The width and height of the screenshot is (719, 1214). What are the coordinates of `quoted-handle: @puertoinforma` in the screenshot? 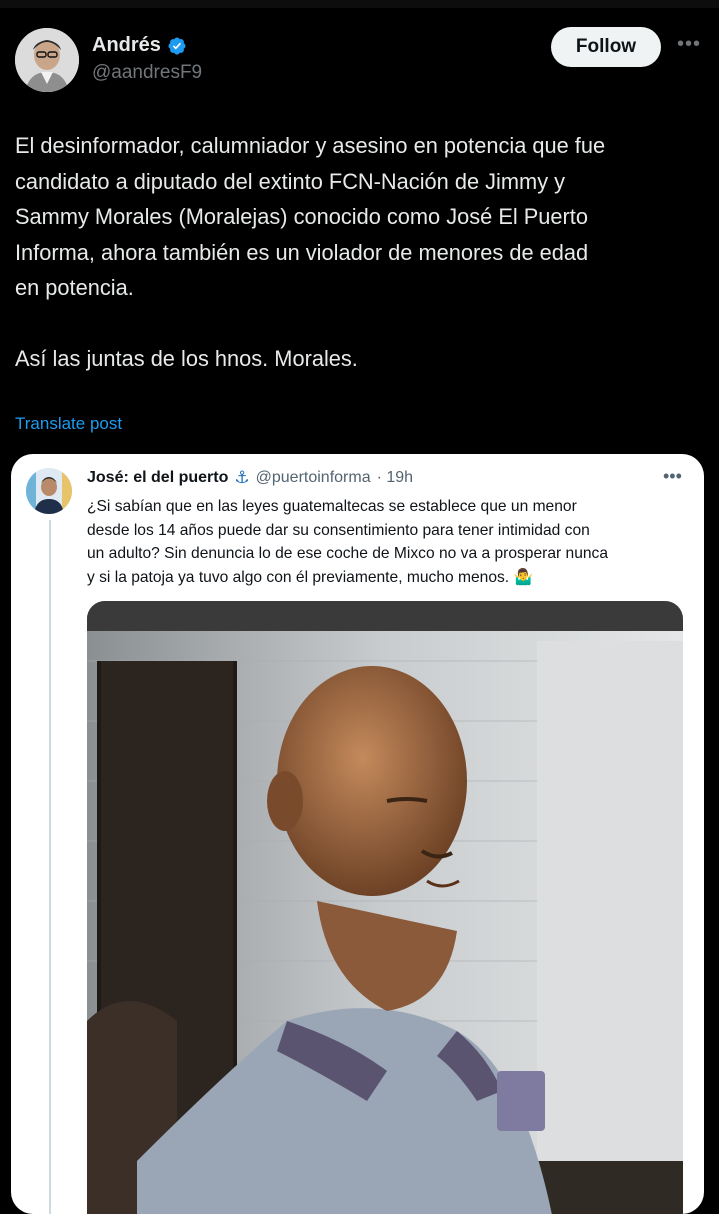 It's located at (313, 478).